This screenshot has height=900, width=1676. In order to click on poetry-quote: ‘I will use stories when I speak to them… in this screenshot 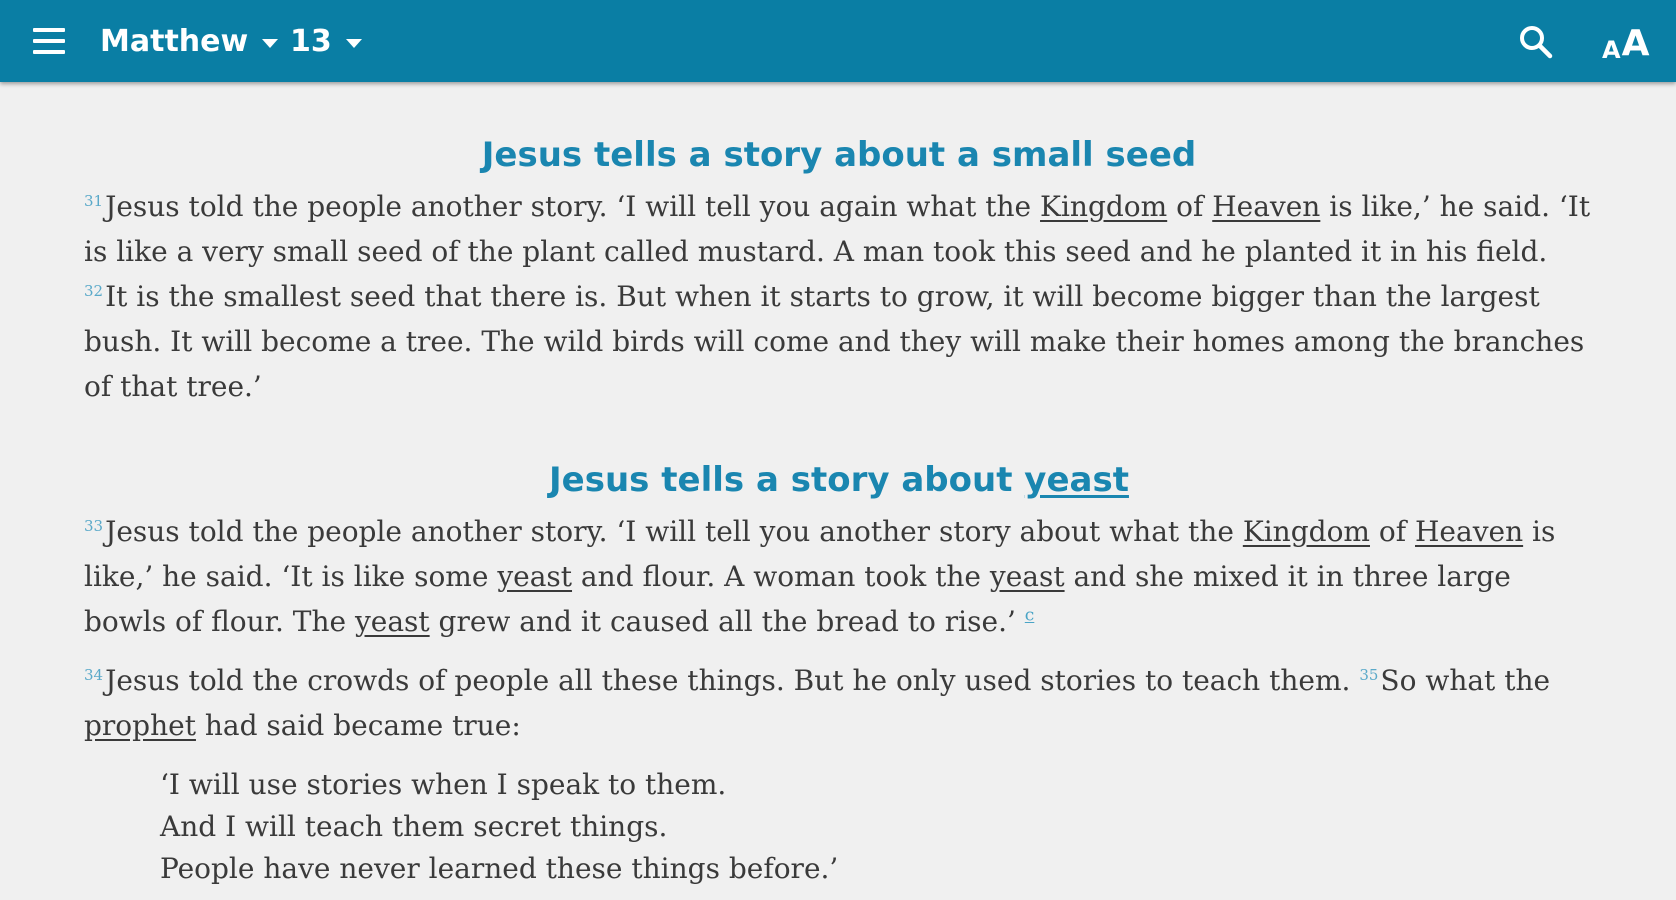, I will do `click(877, 827)`.